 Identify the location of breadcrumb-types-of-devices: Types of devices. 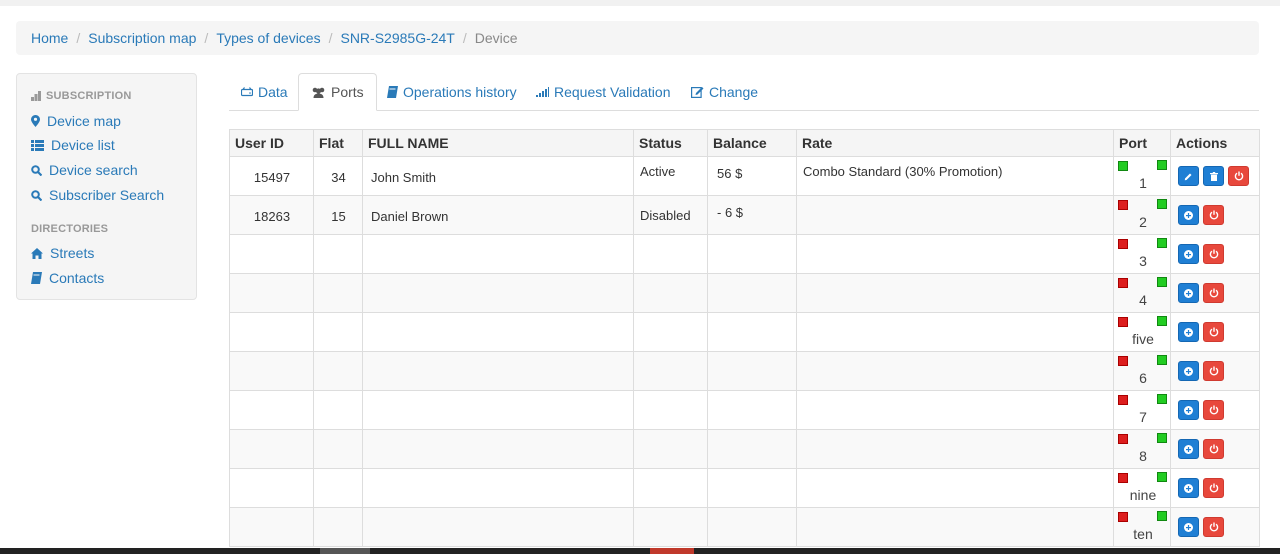
(268, 38).